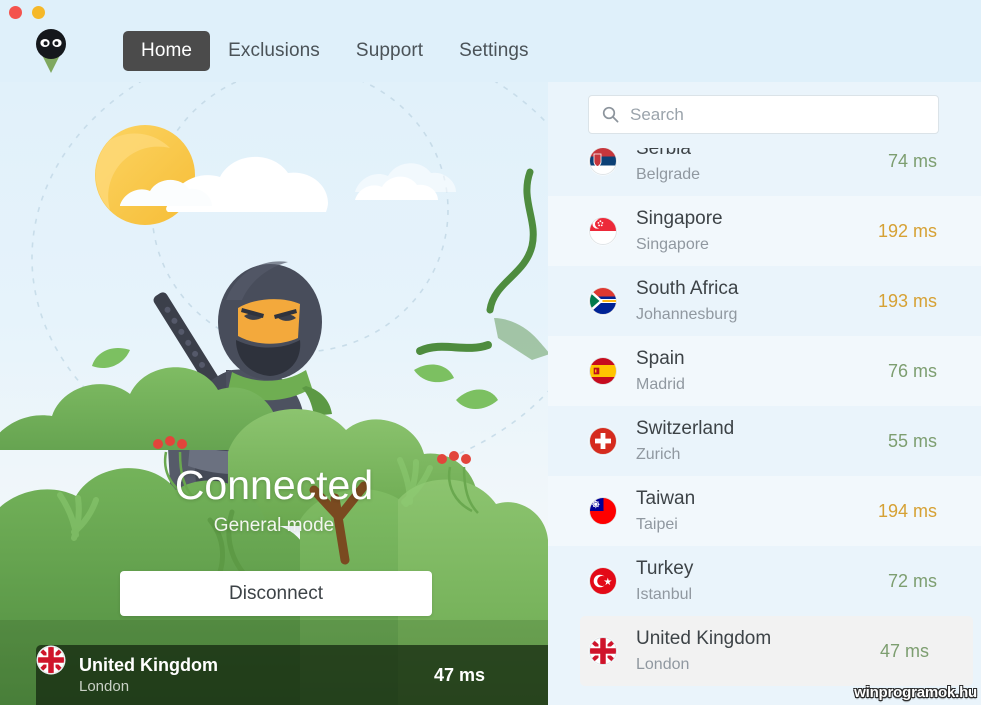 Image resolution: width=981 pixels, height=705 pixels. Describe the element at coordinates (764, 371) in the screenshot. I see `location-row: Spain Madrid 76 ms` at that location.